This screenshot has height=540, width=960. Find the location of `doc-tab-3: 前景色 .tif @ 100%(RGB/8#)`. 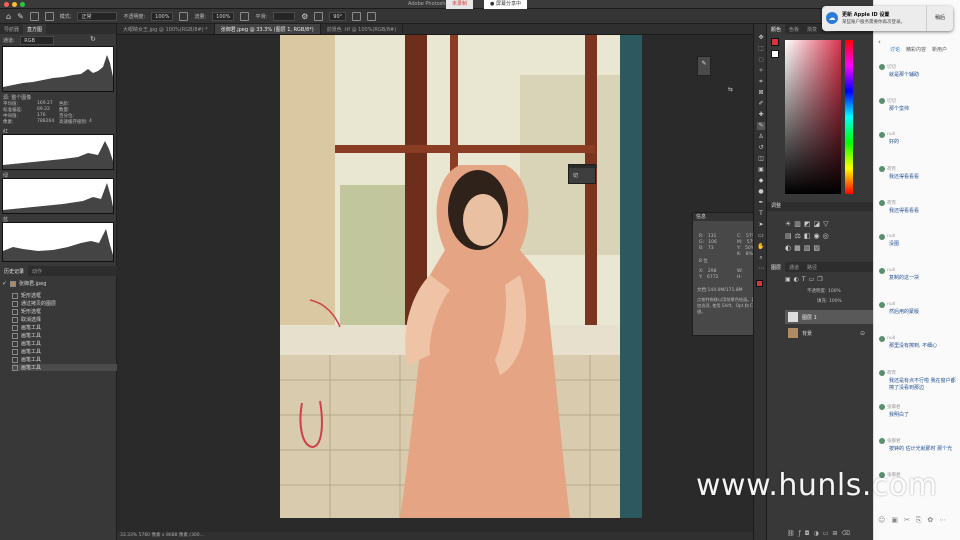

doc-tab-3: 前景色 .tif @ 100%(RGB/8#) is located at coordinates (362, 29).